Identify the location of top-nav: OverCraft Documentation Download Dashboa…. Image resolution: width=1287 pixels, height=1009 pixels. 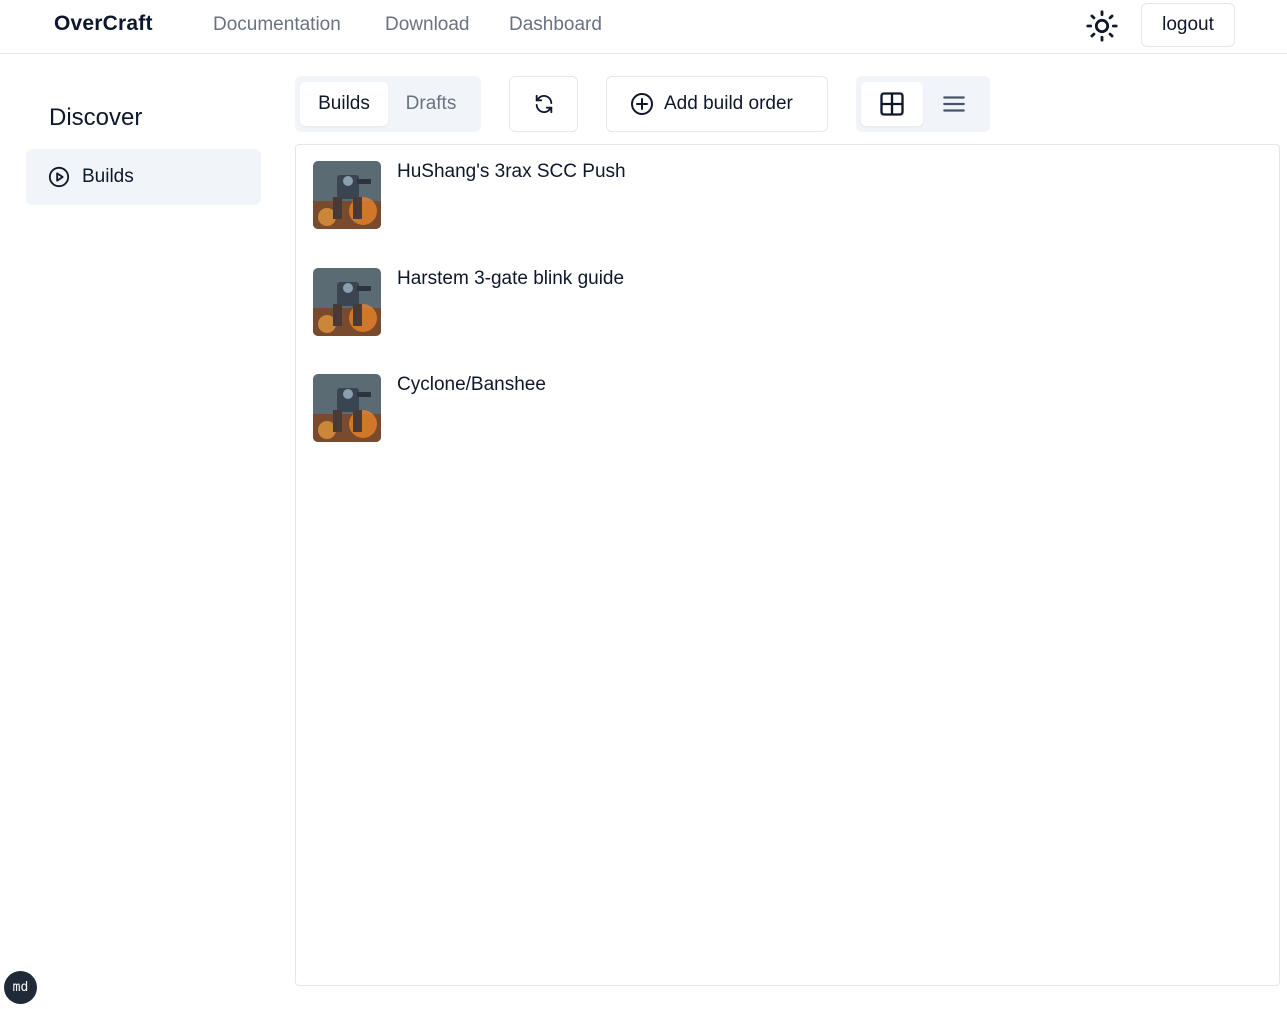
(643, 27).